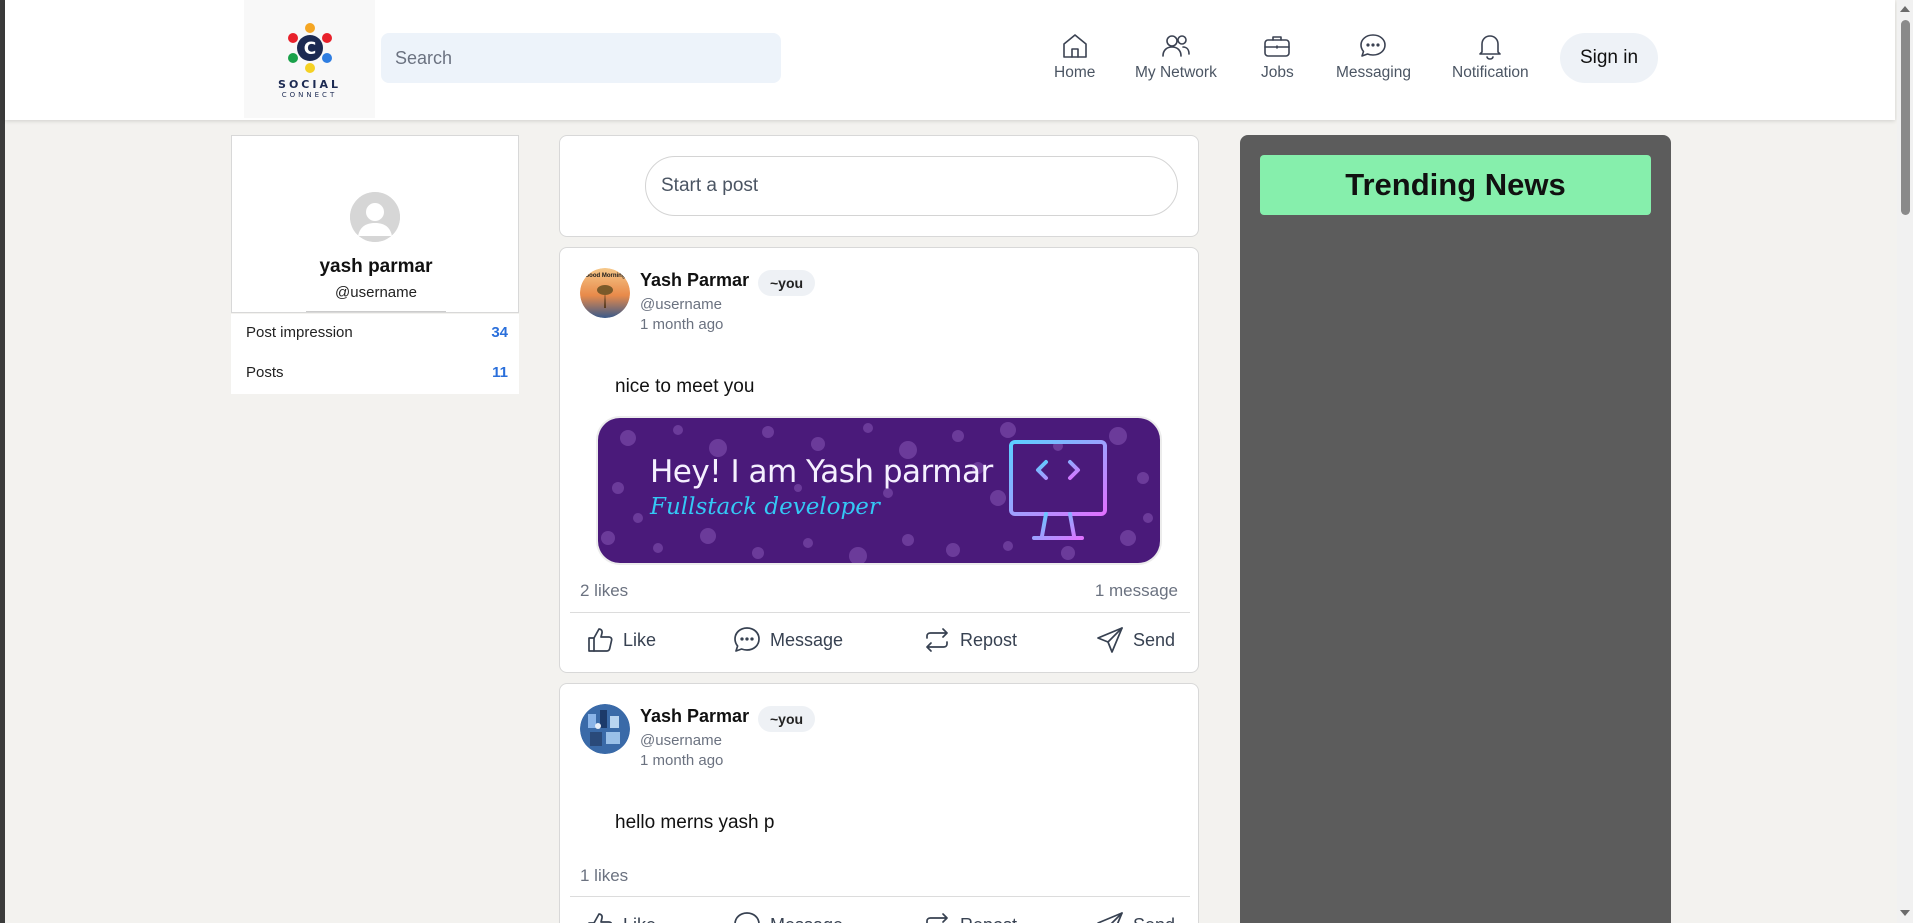  Describe the element at coordinates (1455, 185) in the screenshot. I see `trending-header: Trending News` at that location.